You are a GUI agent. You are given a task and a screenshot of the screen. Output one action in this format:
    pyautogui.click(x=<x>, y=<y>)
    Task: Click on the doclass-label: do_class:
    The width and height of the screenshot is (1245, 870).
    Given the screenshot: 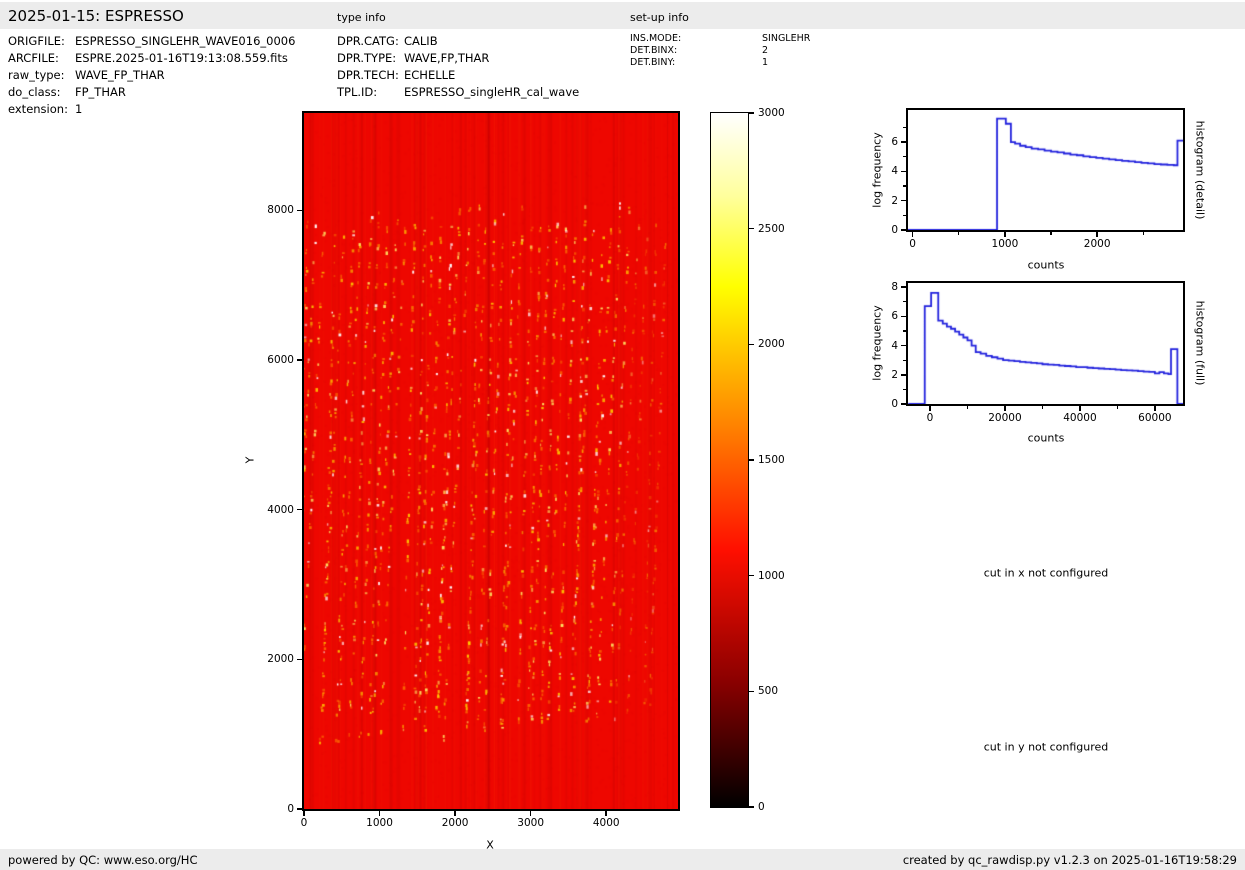 What is the action you would take?
    pyautogui.click(x=34, y=92)
    